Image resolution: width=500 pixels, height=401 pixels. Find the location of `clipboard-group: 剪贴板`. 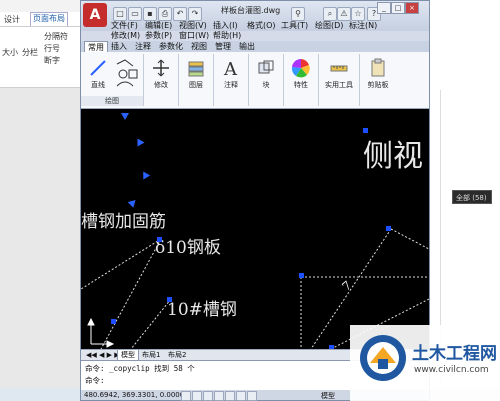

clipboard-group: 剪贴板 is located at coordinates (378, 80).